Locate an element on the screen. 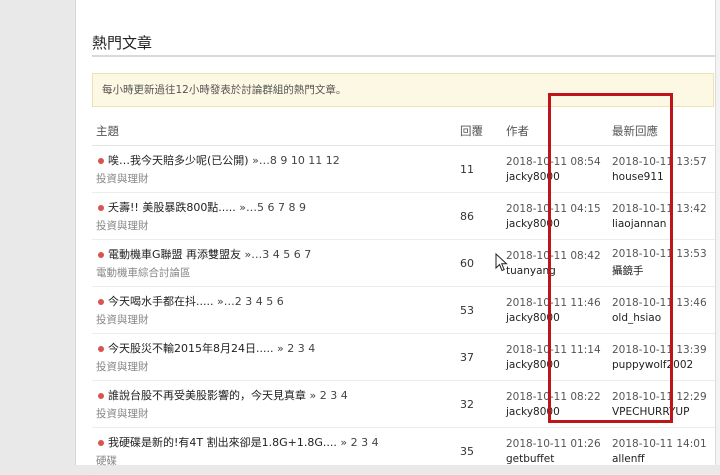 This screenshot has height=475, width=720. author-post-time: 2018-10-11 04:15 is located at coordinates (553, 208).